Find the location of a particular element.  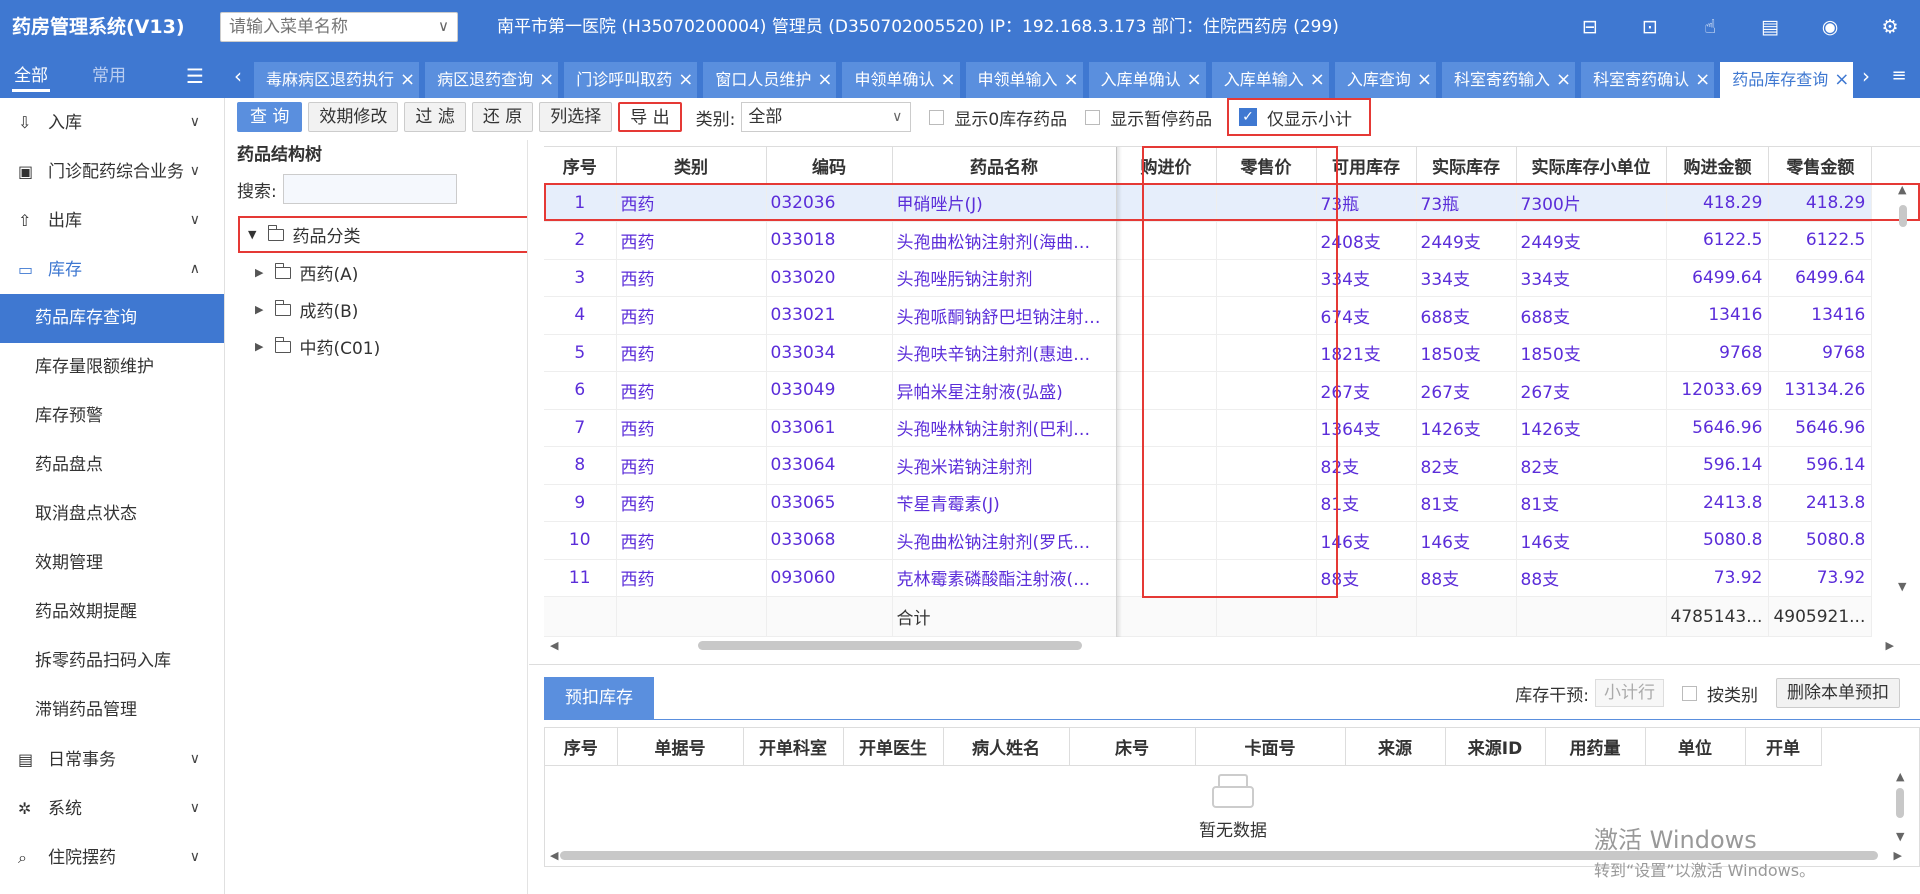

sidebar-item-stock: ▭ 库存 ∧ is located at coordinates (112, 269).